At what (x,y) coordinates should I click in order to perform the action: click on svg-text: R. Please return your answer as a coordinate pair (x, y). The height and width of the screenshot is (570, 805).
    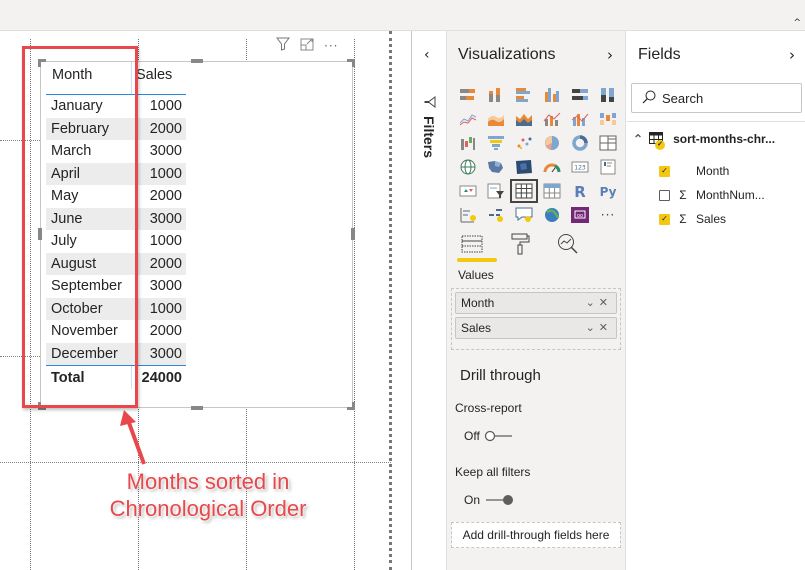
    Looking at the image, I should click on (580, 191).